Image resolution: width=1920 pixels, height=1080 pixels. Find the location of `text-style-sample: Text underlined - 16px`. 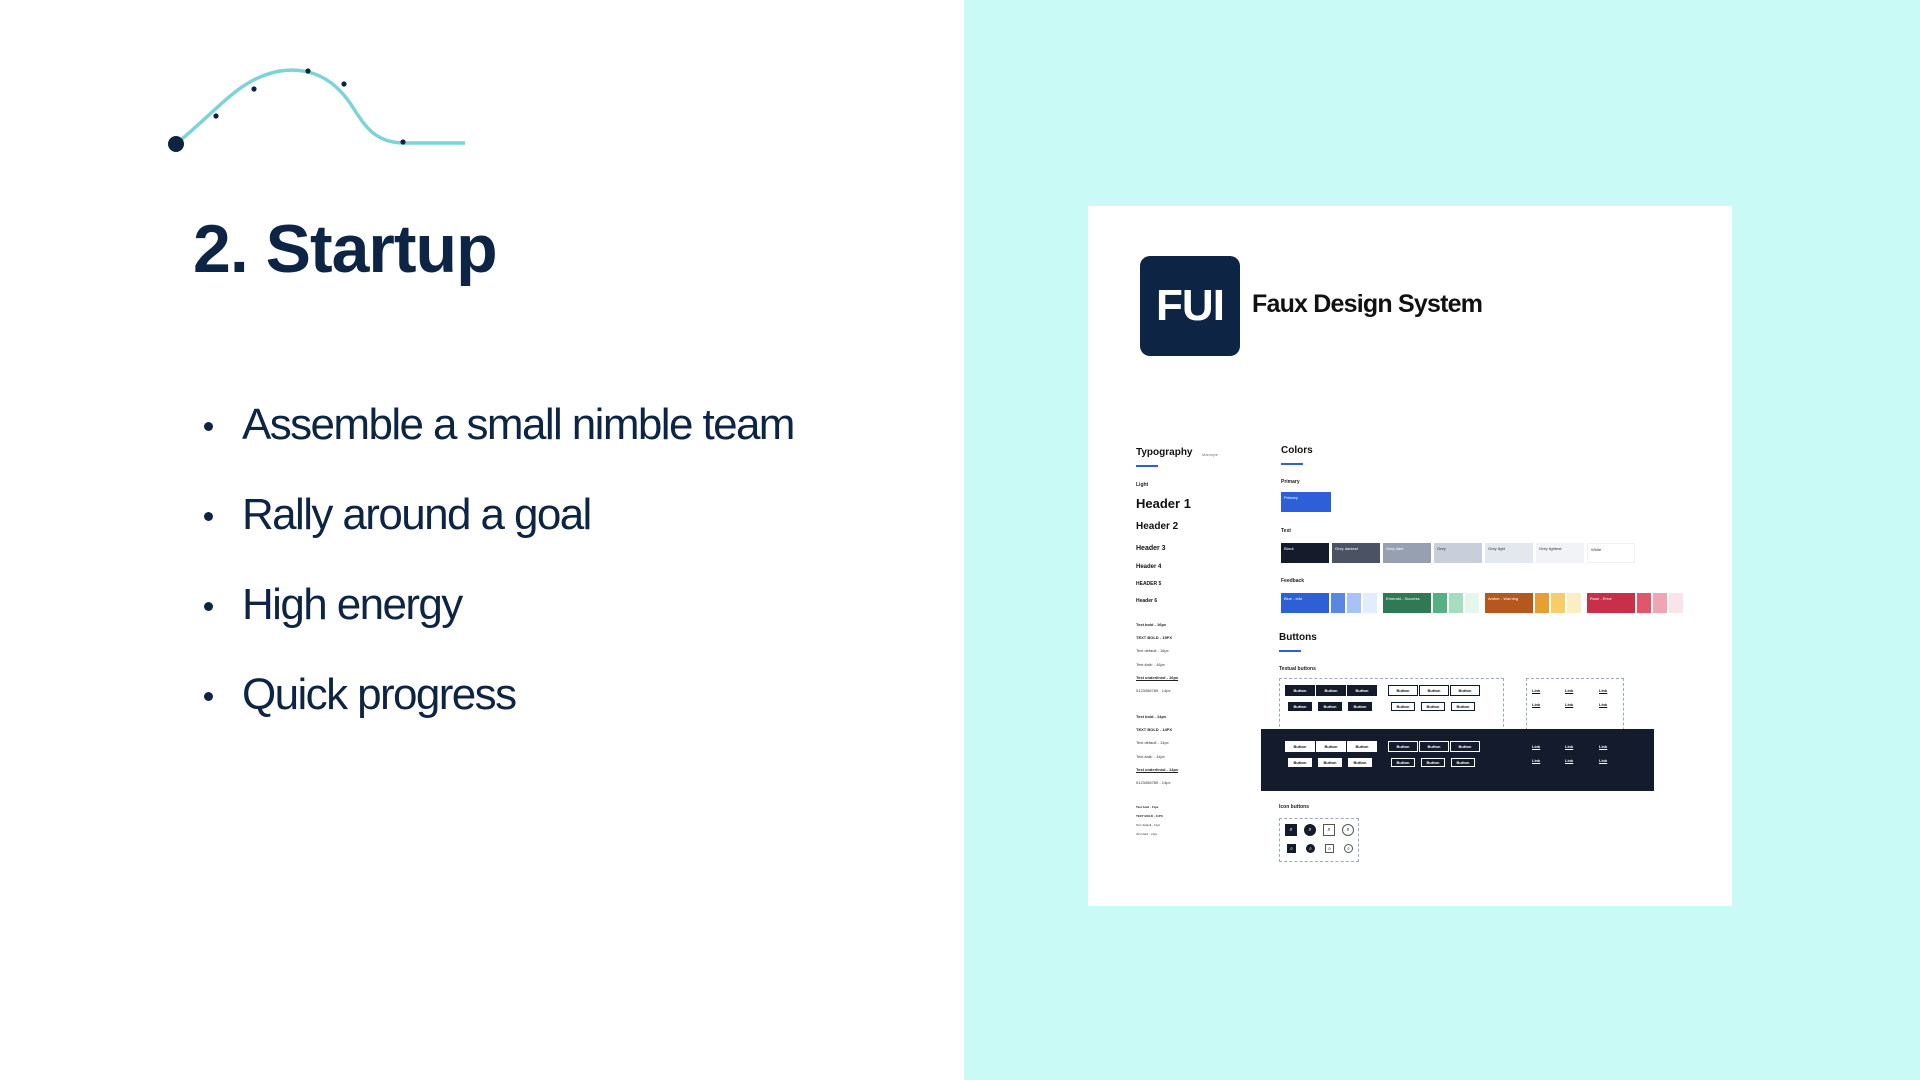

text-style-sample: Text underlined - 16px is located at coordinates (1157, 677).